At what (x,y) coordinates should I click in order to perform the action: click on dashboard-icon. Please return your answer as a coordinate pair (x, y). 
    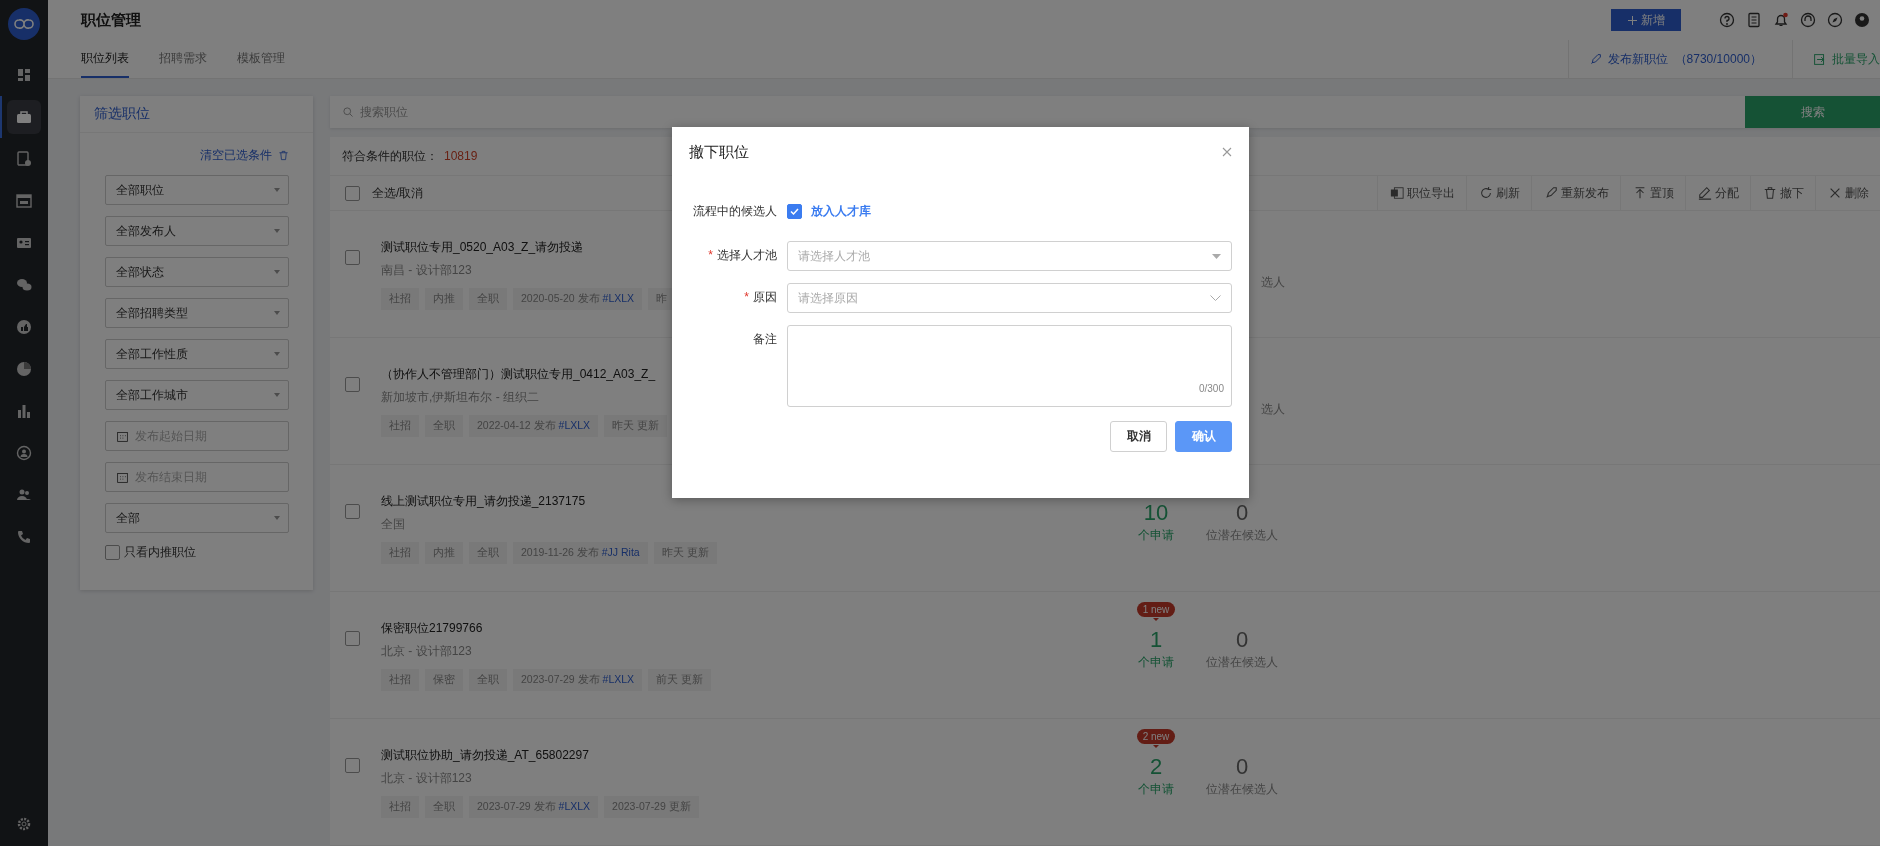
    Looking at the image, I should click on (24, 75).